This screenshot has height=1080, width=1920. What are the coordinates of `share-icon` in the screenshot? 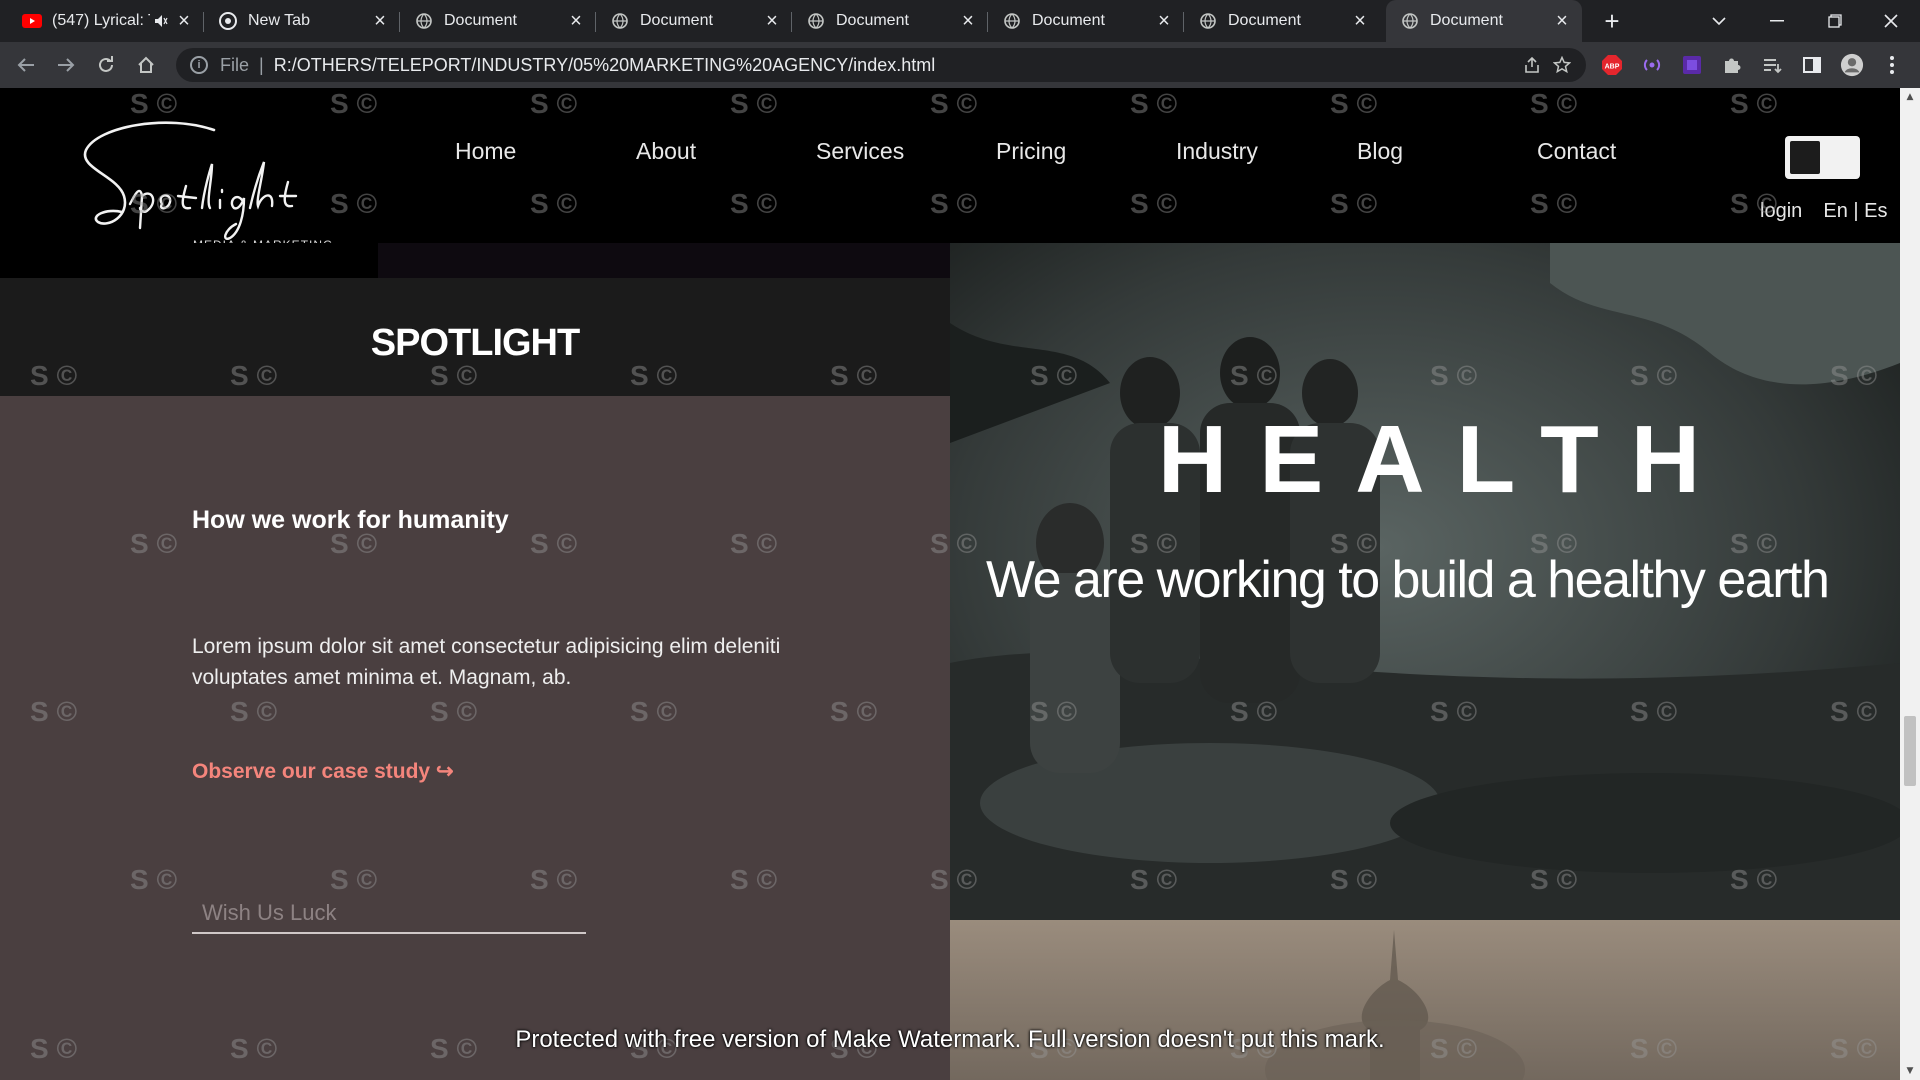 It's located at (1532, 65).